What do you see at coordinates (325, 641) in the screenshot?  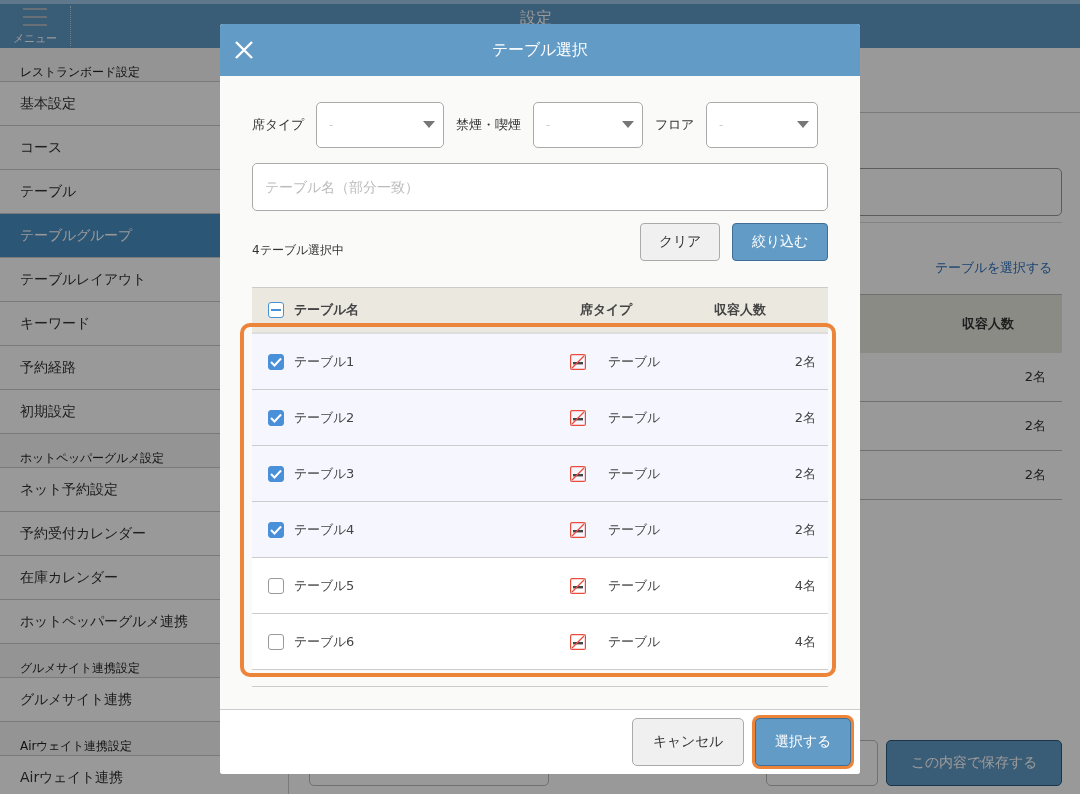 I see `table-cell-text: テーブル6` at bounding box center [325, 641].